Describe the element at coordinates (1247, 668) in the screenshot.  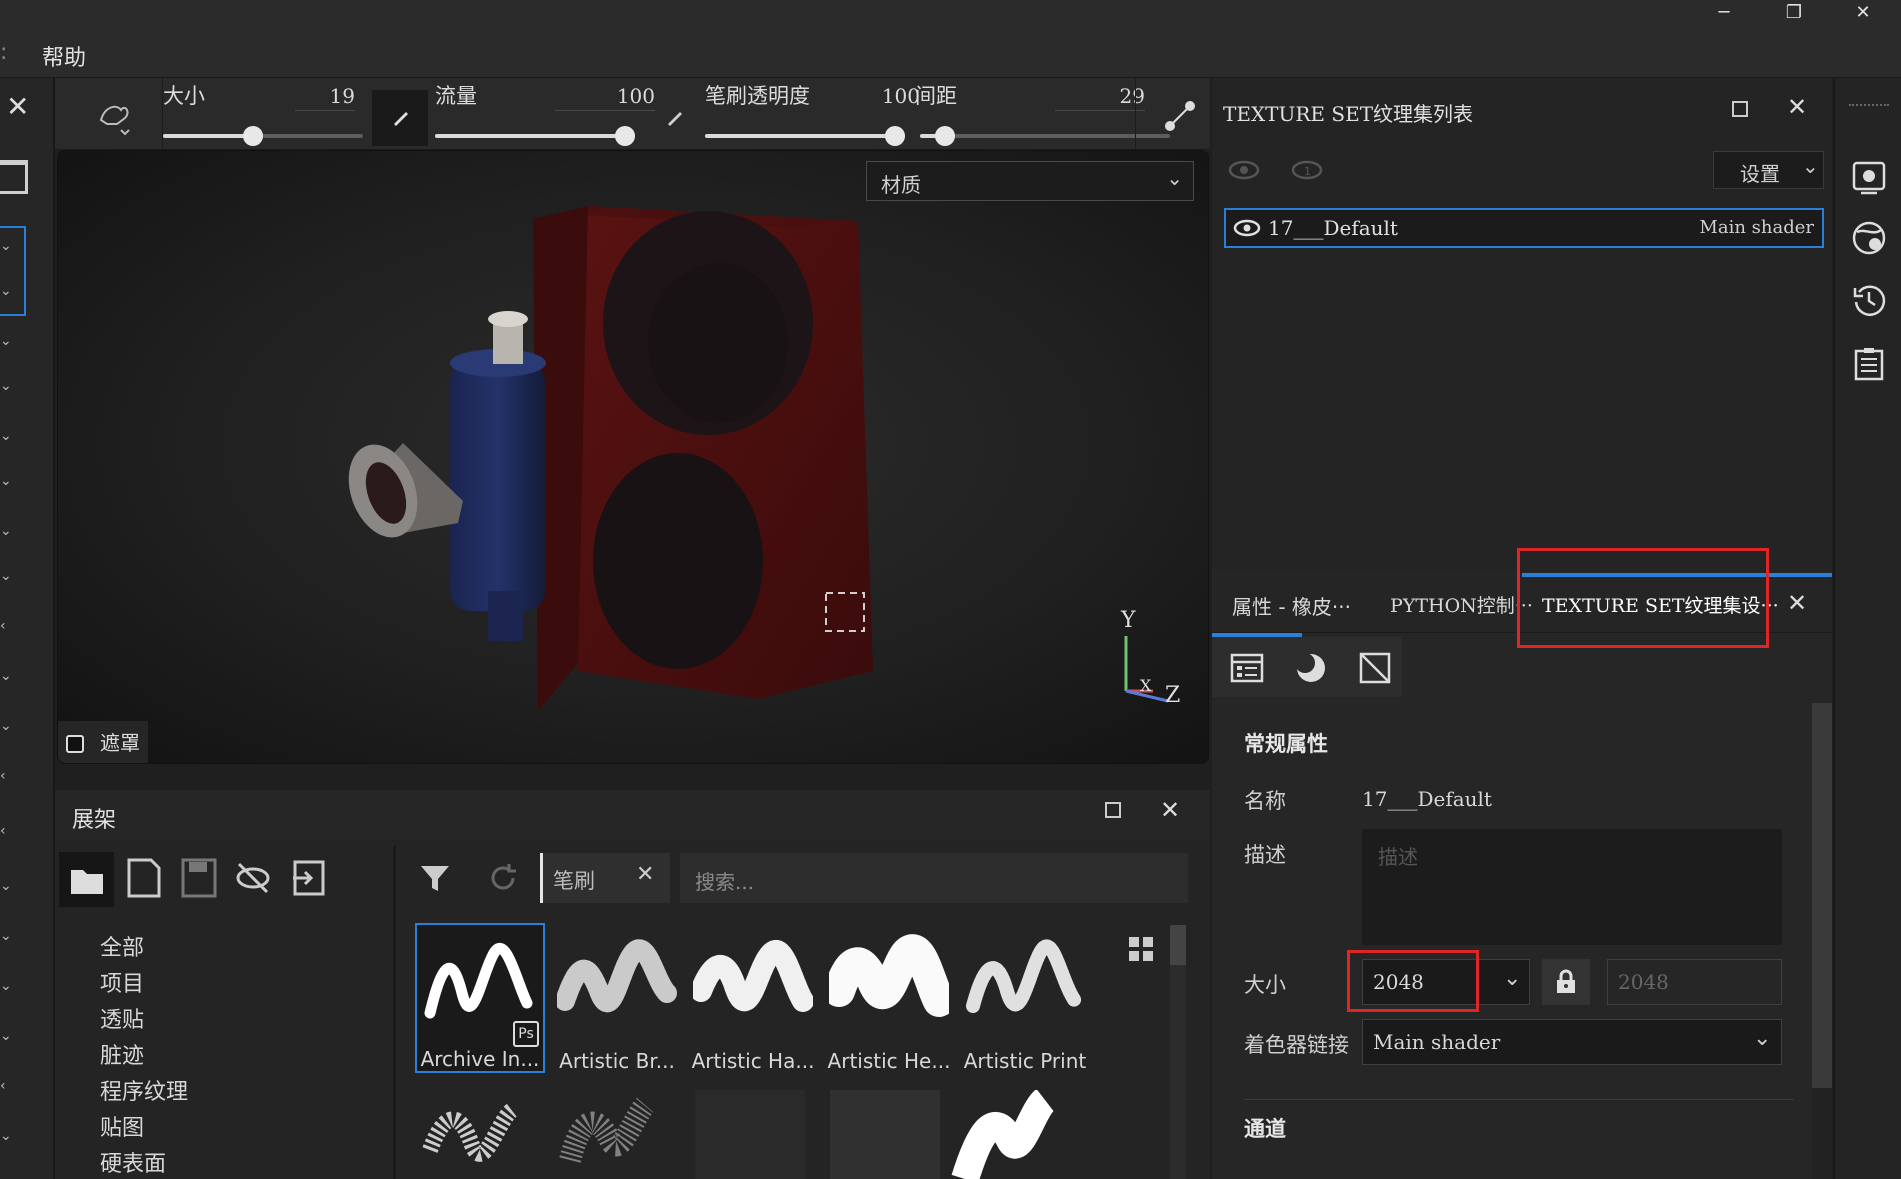
I see `settings-list-icon` at that location.